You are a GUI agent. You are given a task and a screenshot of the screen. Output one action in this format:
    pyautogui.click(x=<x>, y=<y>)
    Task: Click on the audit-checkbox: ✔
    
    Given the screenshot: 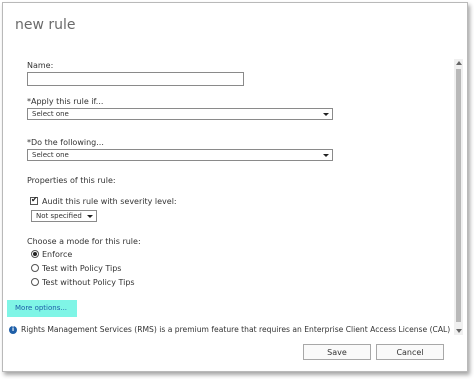 What is the action you would take?
    pyautogui.click(x=34, y=200)
    